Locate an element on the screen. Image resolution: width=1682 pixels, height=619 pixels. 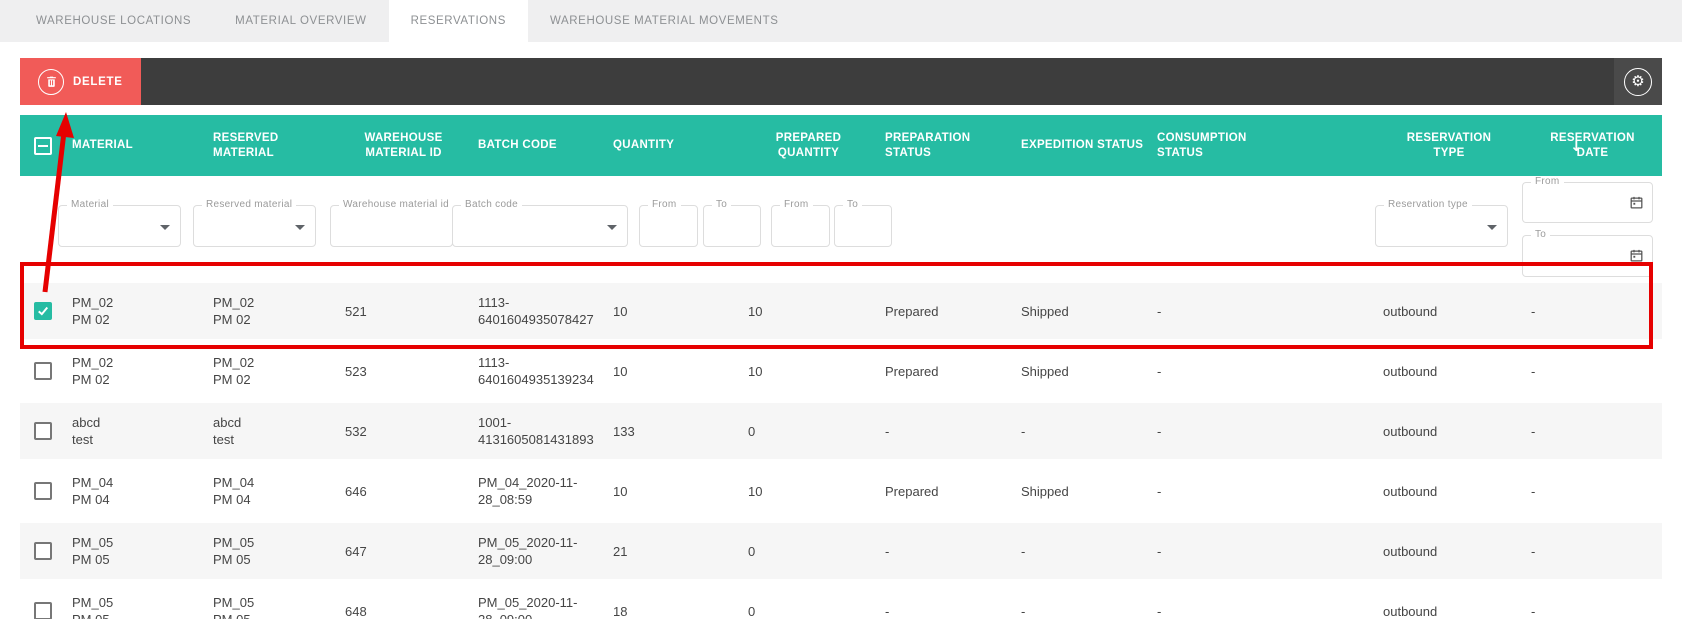
settings-button: ⚙ is located at coordinates (1638, 81).